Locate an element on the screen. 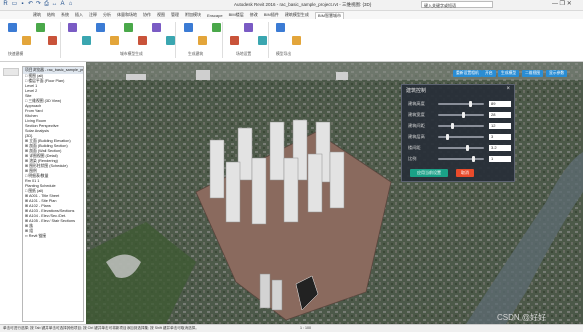  ribbon-tab: BIM智慧城市 is located at coordinates (329, 15).